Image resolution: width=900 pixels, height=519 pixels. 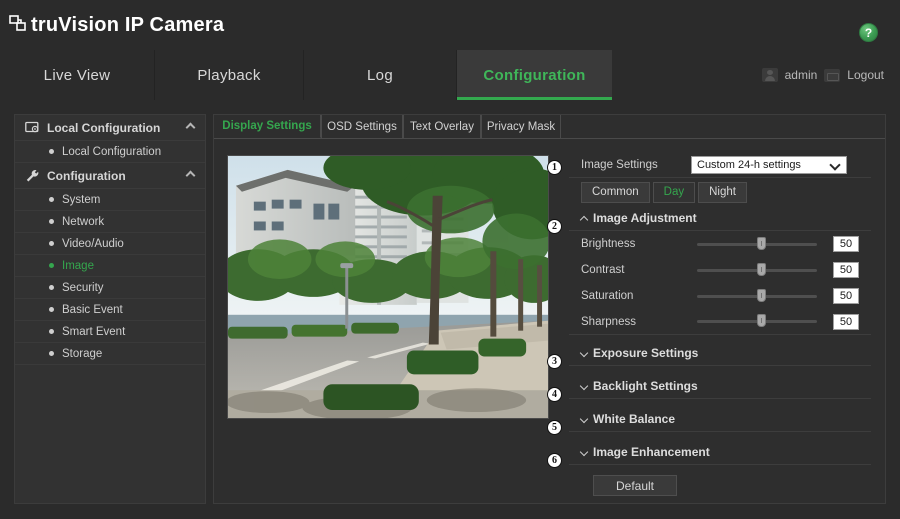 I want to click on mode-button-day: Day, so click(x=674, y=192).